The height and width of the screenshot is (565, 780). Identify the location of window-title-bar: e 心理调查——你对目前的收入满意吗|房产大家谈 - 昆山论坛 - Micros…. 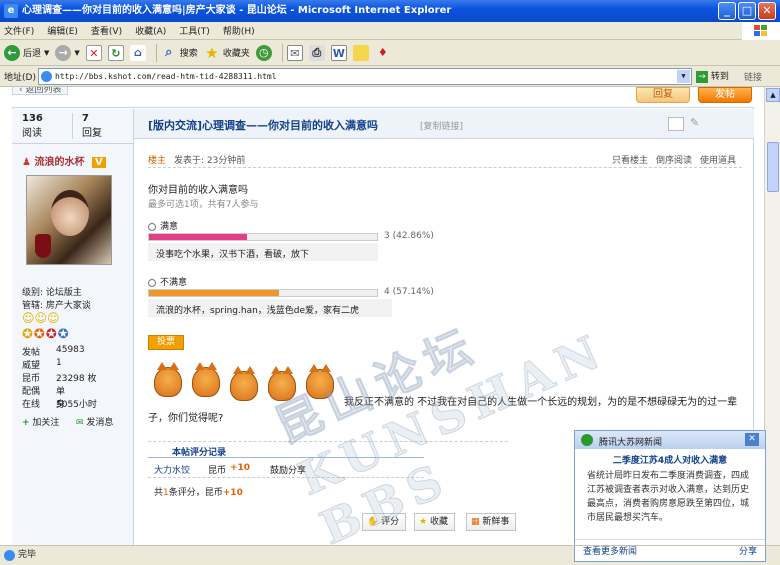
(390, 11).